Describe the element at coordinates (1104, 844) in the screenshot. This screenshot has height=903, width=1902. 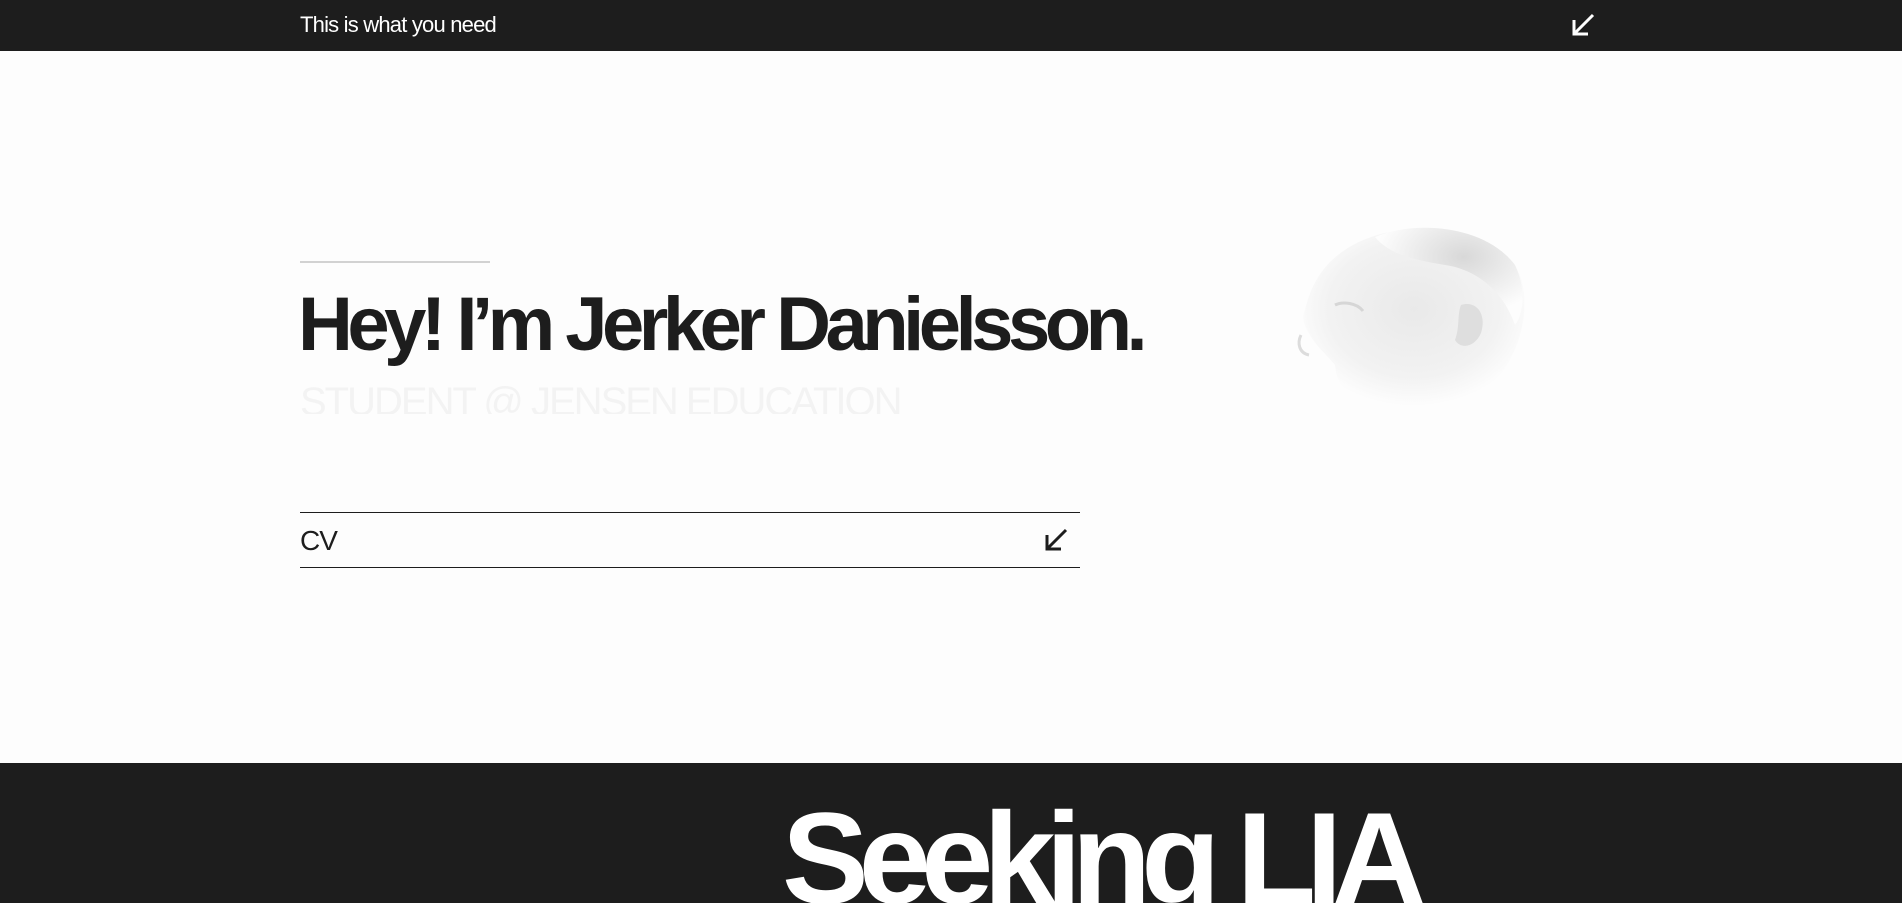
I see `banner-heading: Seeking LIA` at that location.